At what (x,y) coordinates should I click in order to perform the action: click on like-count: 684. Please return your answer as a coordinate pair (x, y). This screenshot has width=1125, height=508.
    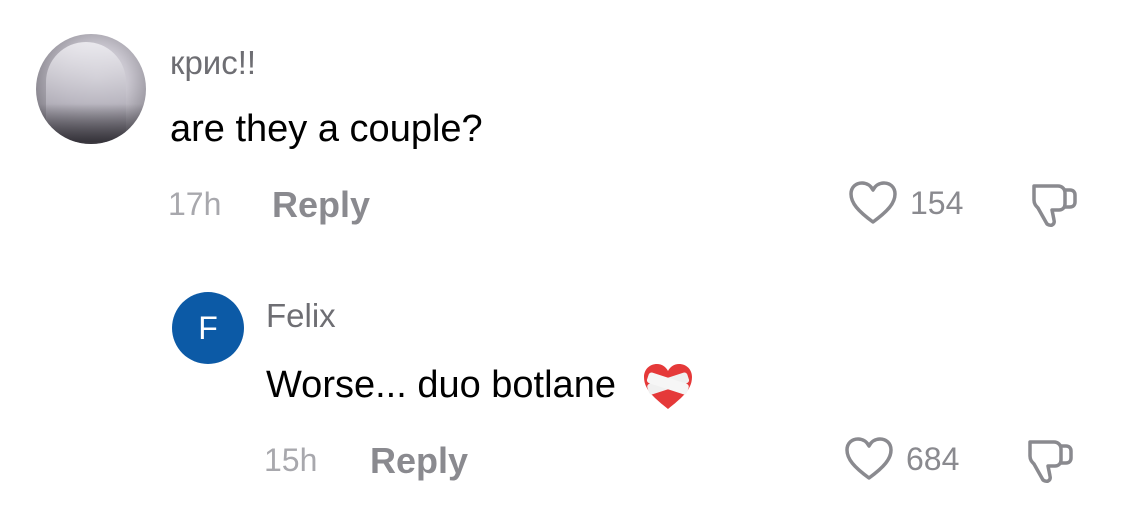
    Looking at the image, I should click on (933, 458).